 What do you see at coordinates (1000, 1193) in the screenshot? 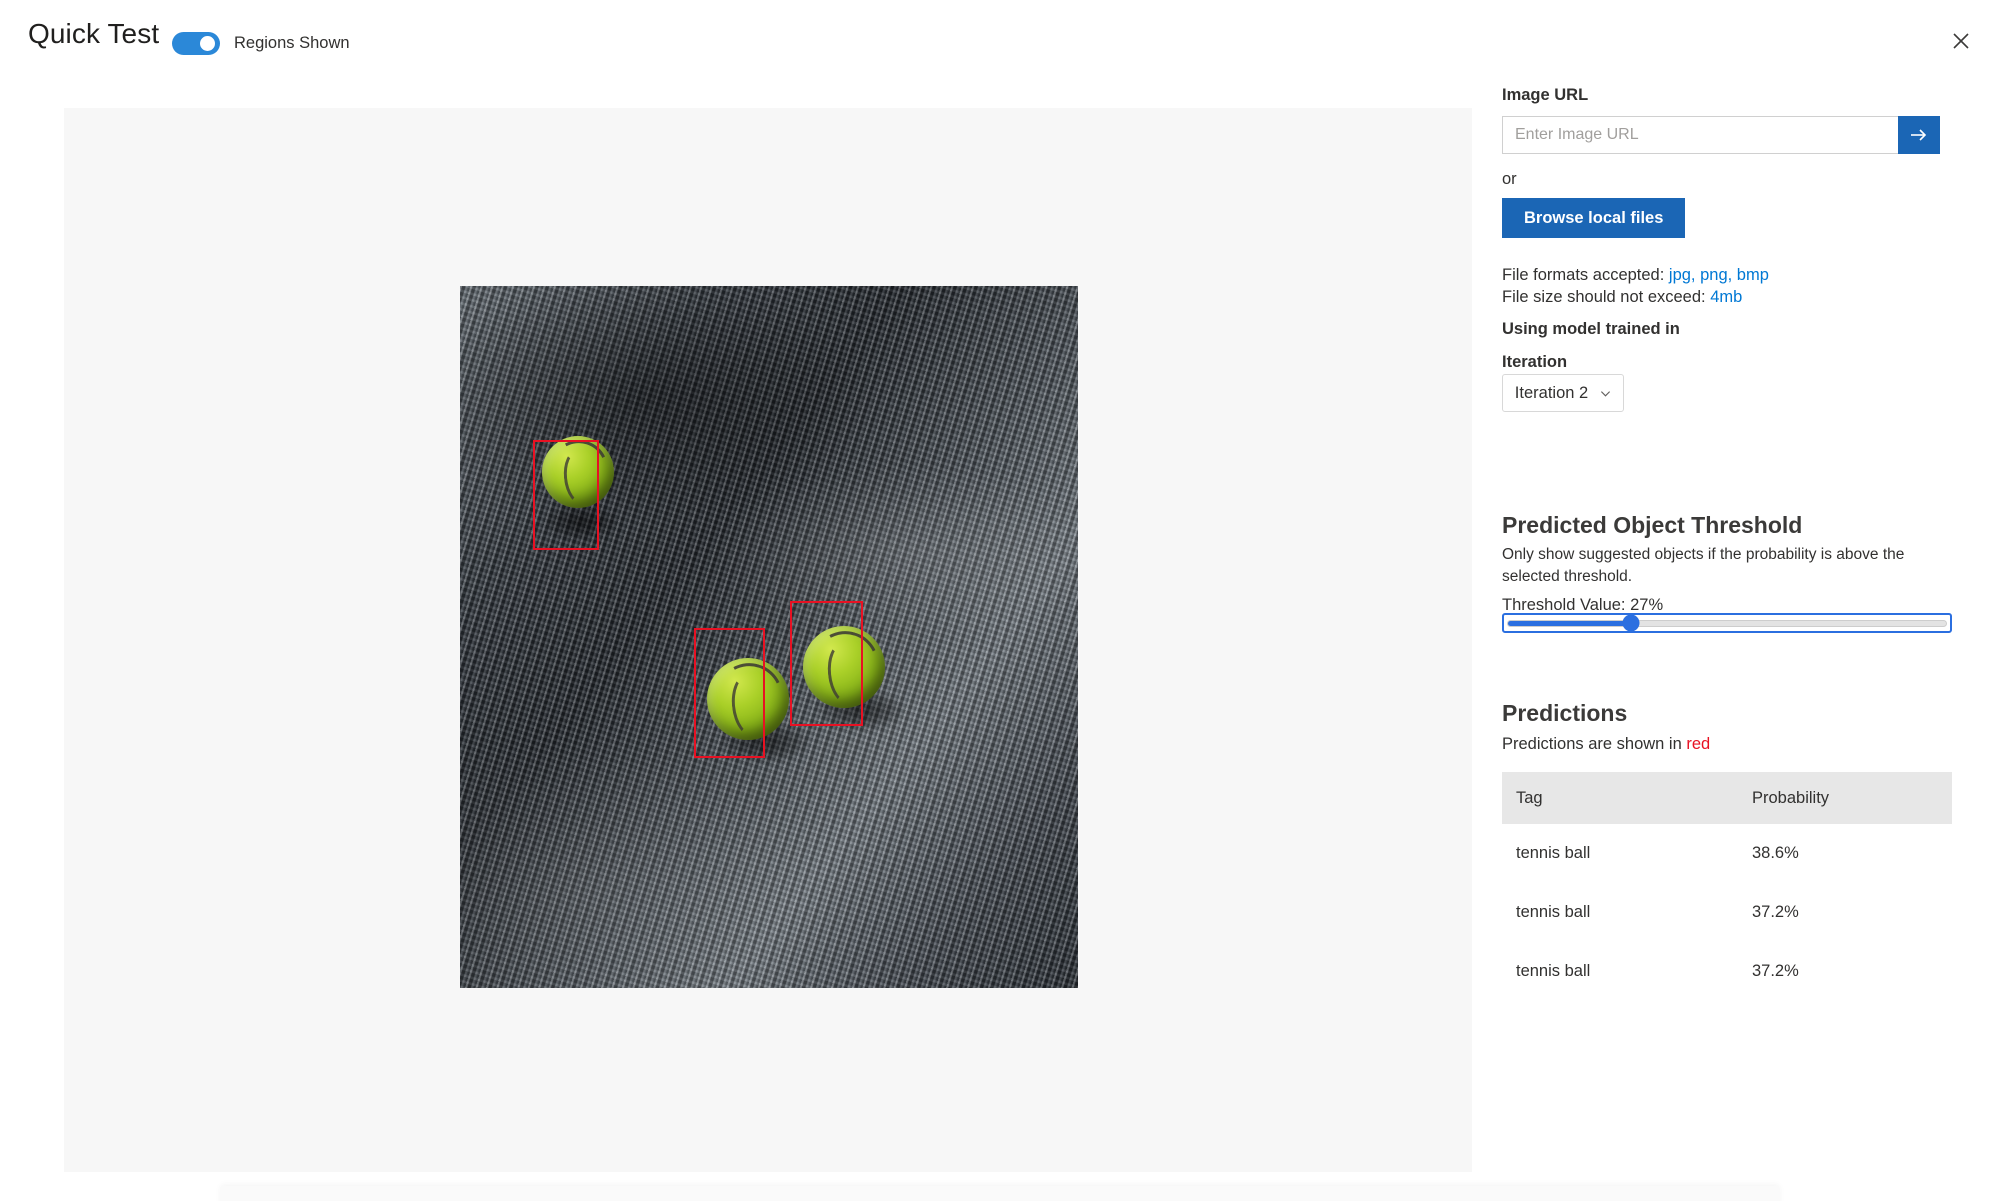
I see `bottom-panel-edge` at bounding box center [1000, 1193].